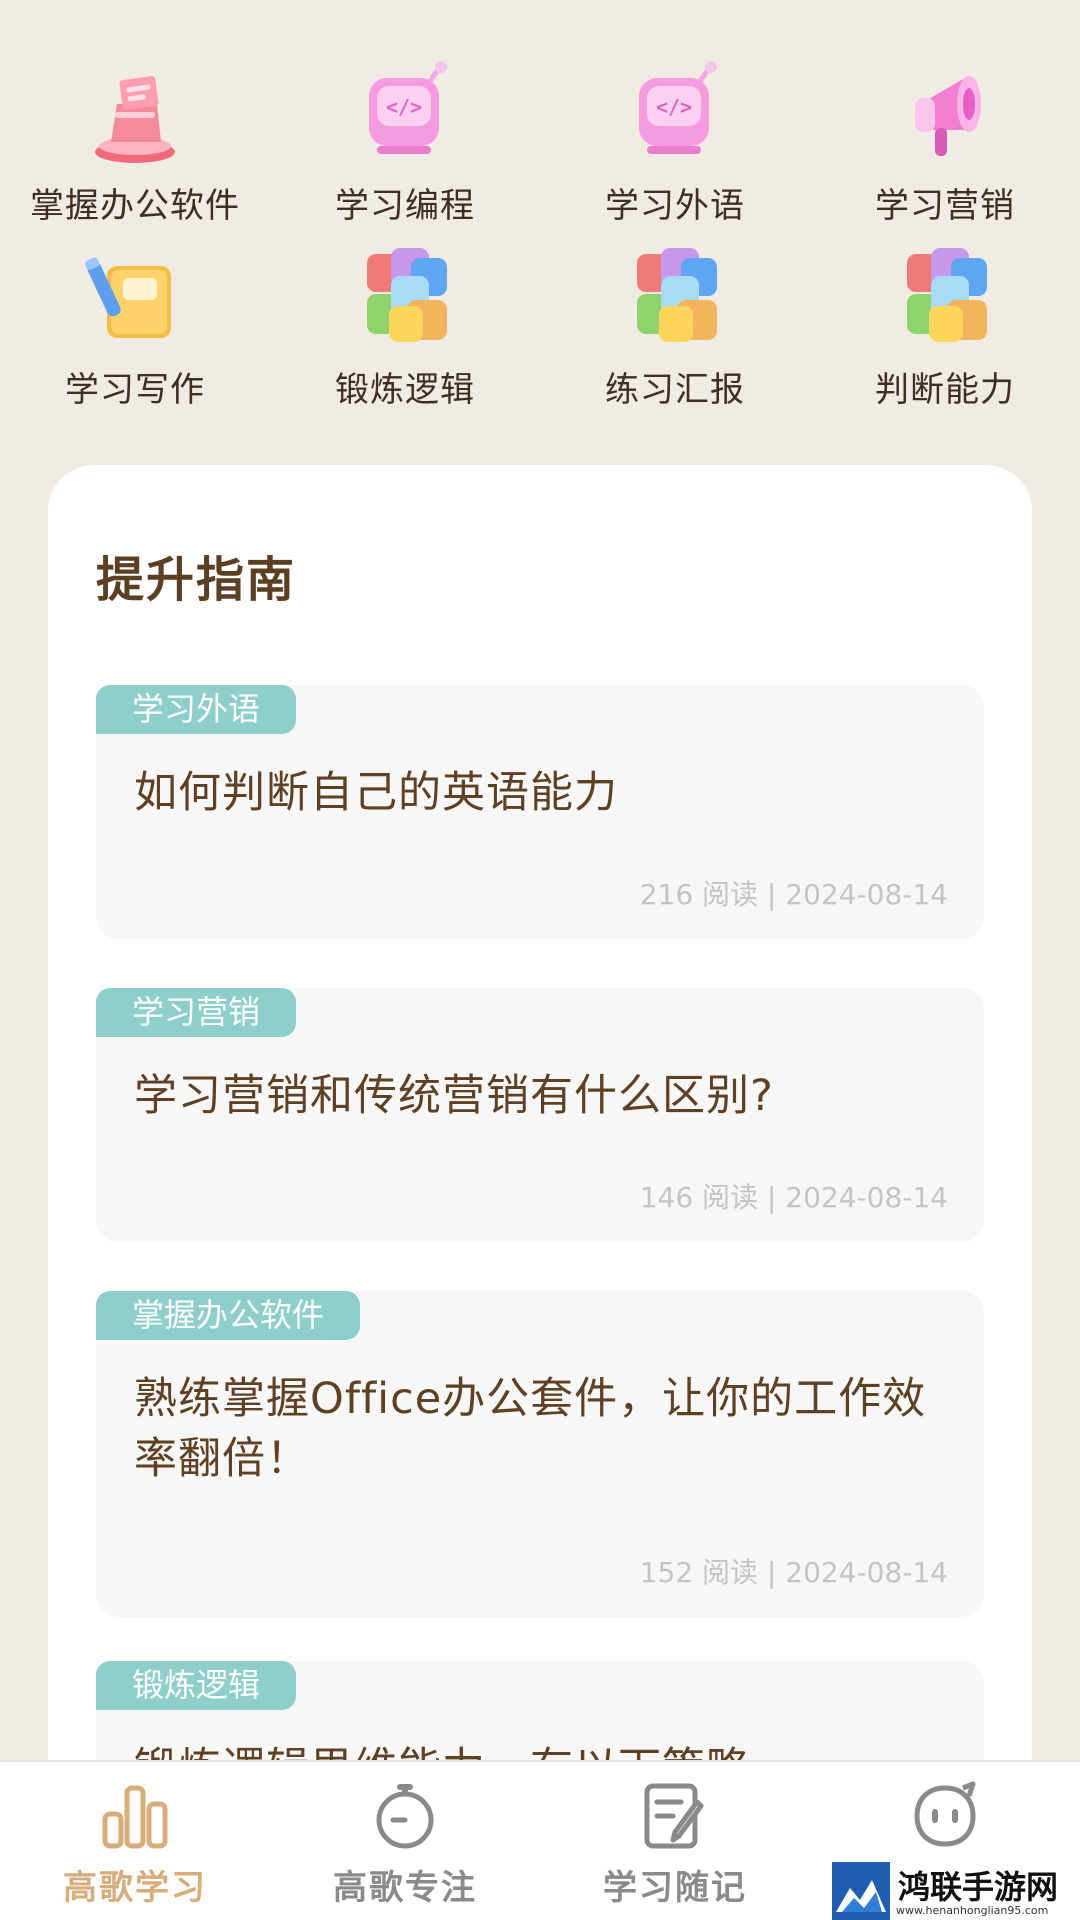 This screenshot has height=1920, width=1080. I want to click on article-meta: 152 阅读 | 2024-08-14, so click(793, 1572).